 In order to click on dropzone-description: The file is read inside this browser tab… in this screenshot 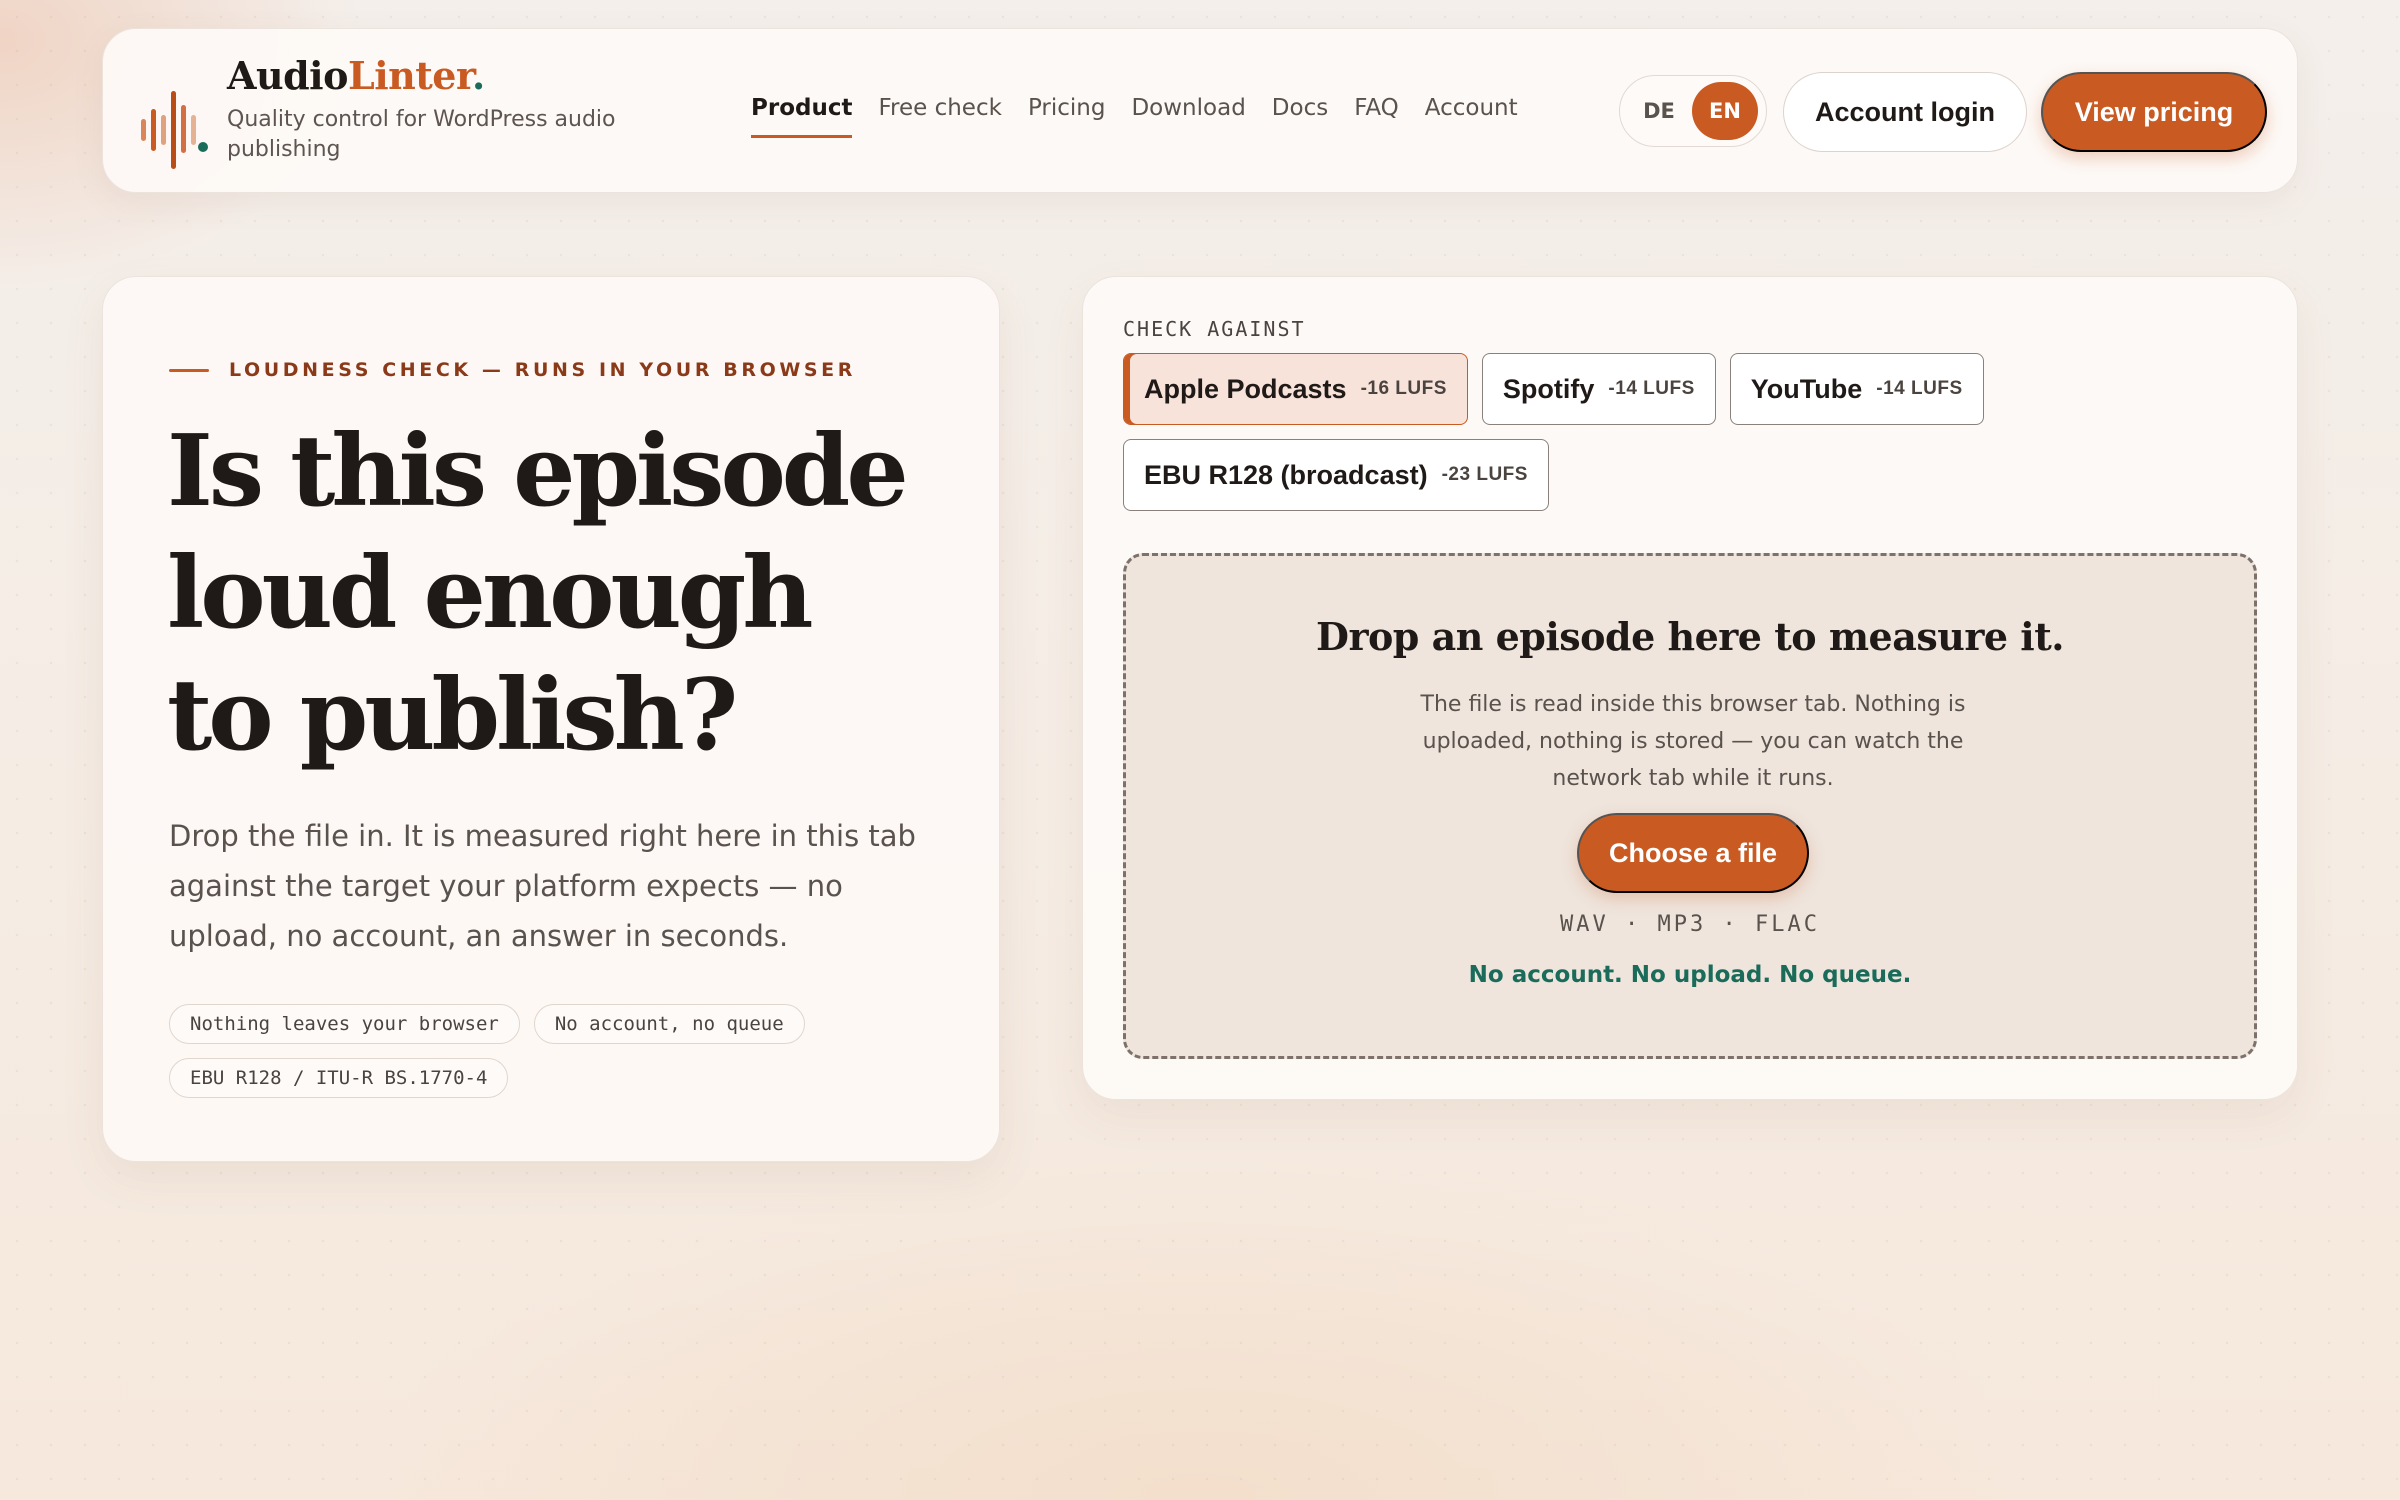, I will do `click(1693, 741)`.